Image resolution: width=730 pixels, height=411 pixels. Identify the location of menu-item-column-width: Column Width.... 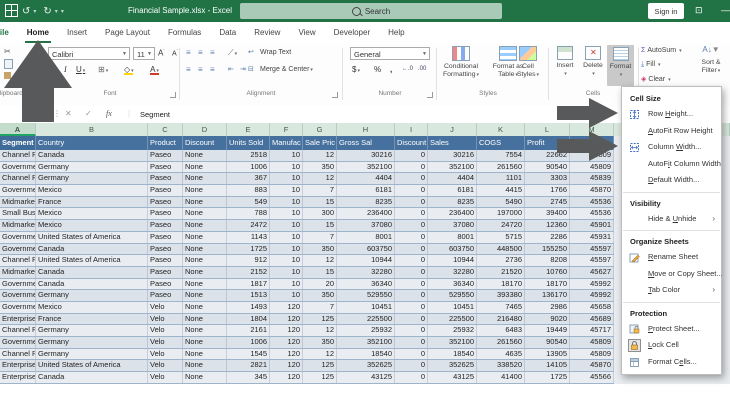
(671, 147).